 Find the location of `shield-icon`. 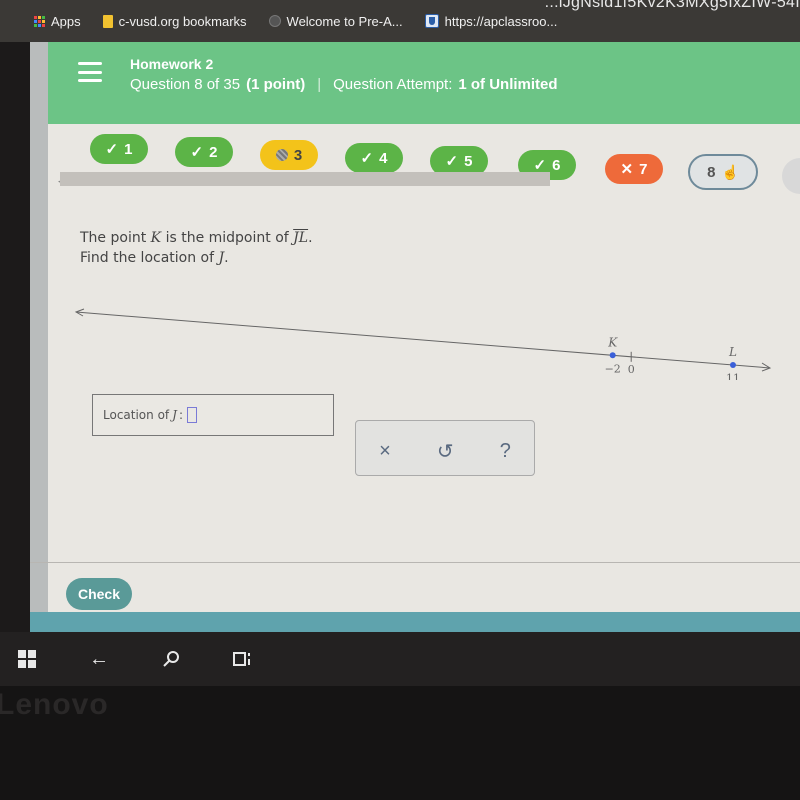

shield-icon is located at coordinates (431, 21).